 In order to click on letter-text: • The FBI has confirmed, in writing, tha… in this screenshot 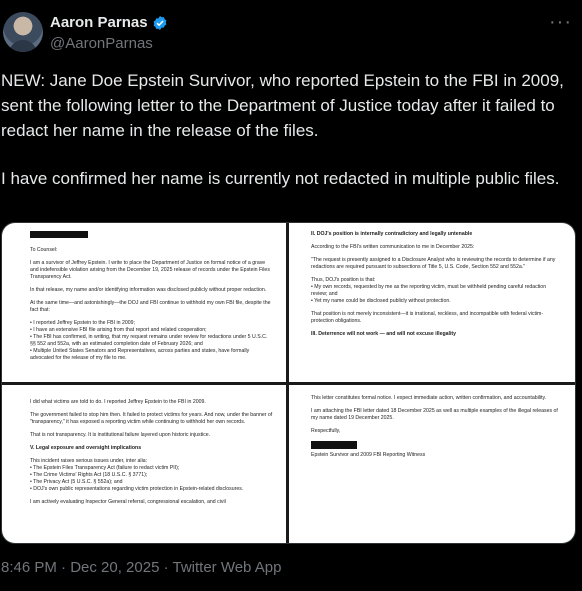, I will do `click(149, 340)`.